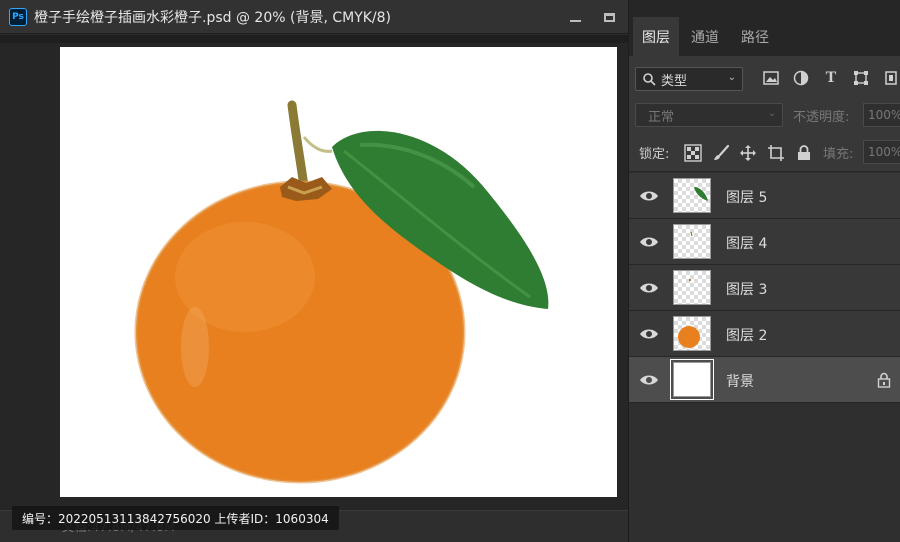 This screenshot has height=542, width=900. I want to click on lock-label: 锁定:, so click(654, 154).